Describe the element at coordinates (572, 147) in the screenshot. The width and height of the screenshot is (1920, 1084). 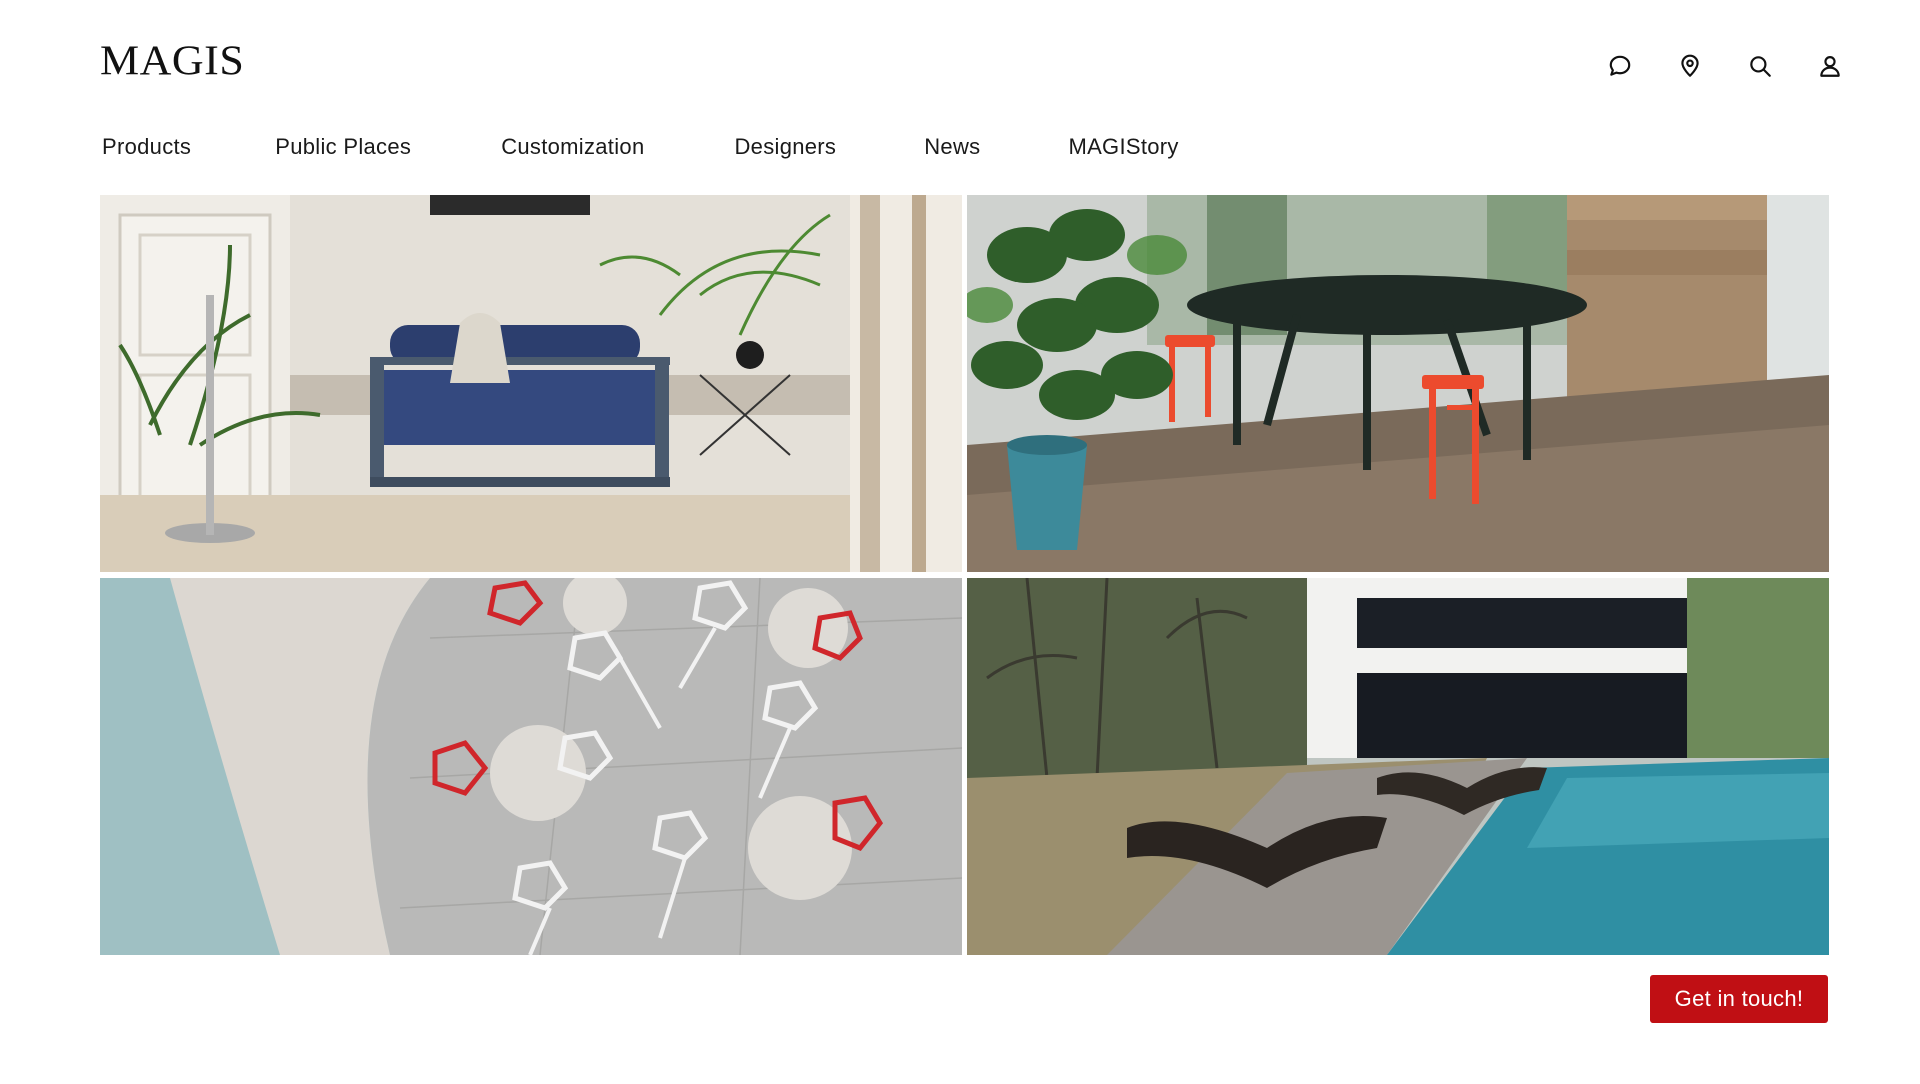
I see `nav-item-customization: Customization` at that location.